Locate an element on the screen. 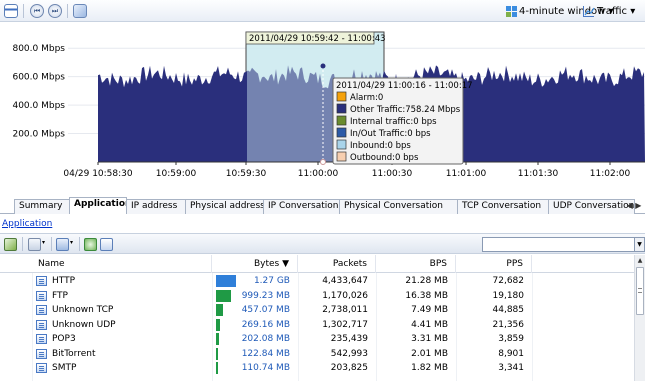 The height and width of the screenshot is (381, 645). cell-name: FTP is located at coordinates (60, 295).